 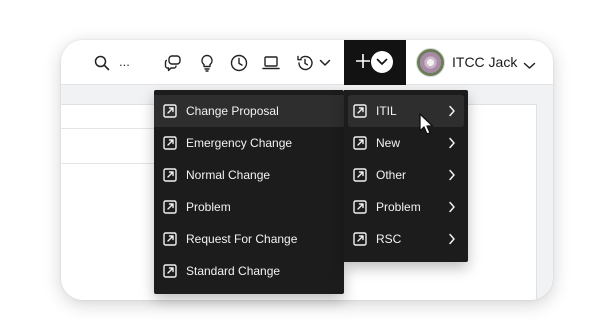 I want to click on menu-item-label: Change Proposal, so click(x=232, y=111).